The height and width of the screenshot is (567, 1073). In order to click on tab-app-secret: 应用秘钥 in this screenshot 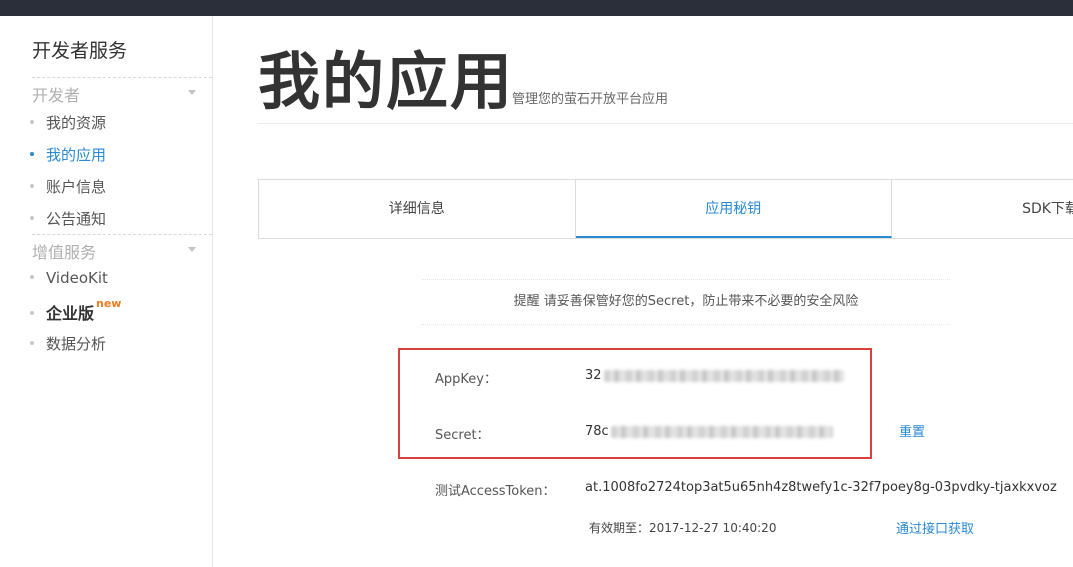, I will do `click(734, 209)`.